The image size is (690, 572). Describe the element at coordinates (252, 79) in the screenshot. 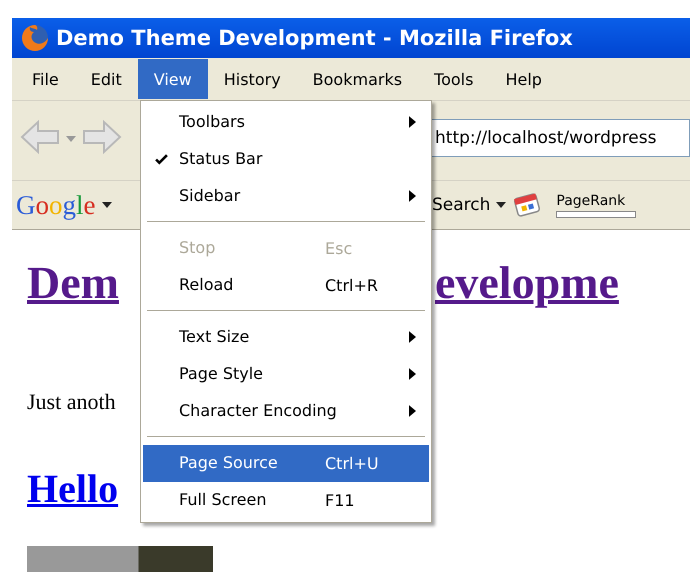

I see `menu-bar-item: History` at that location.